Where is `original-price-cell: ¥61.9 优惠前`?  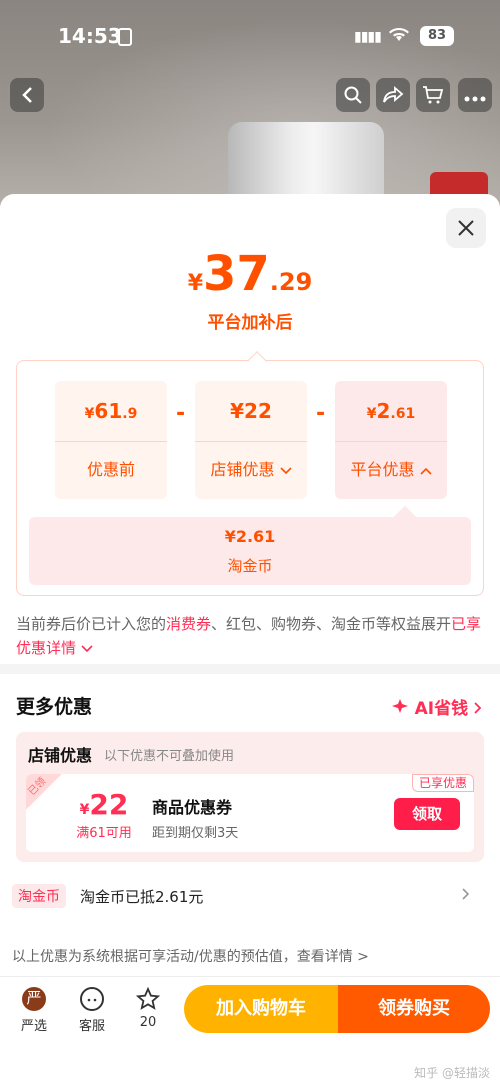
original-price-cell: ¥61.9 优惠前 is located at coordinates (111, 440).